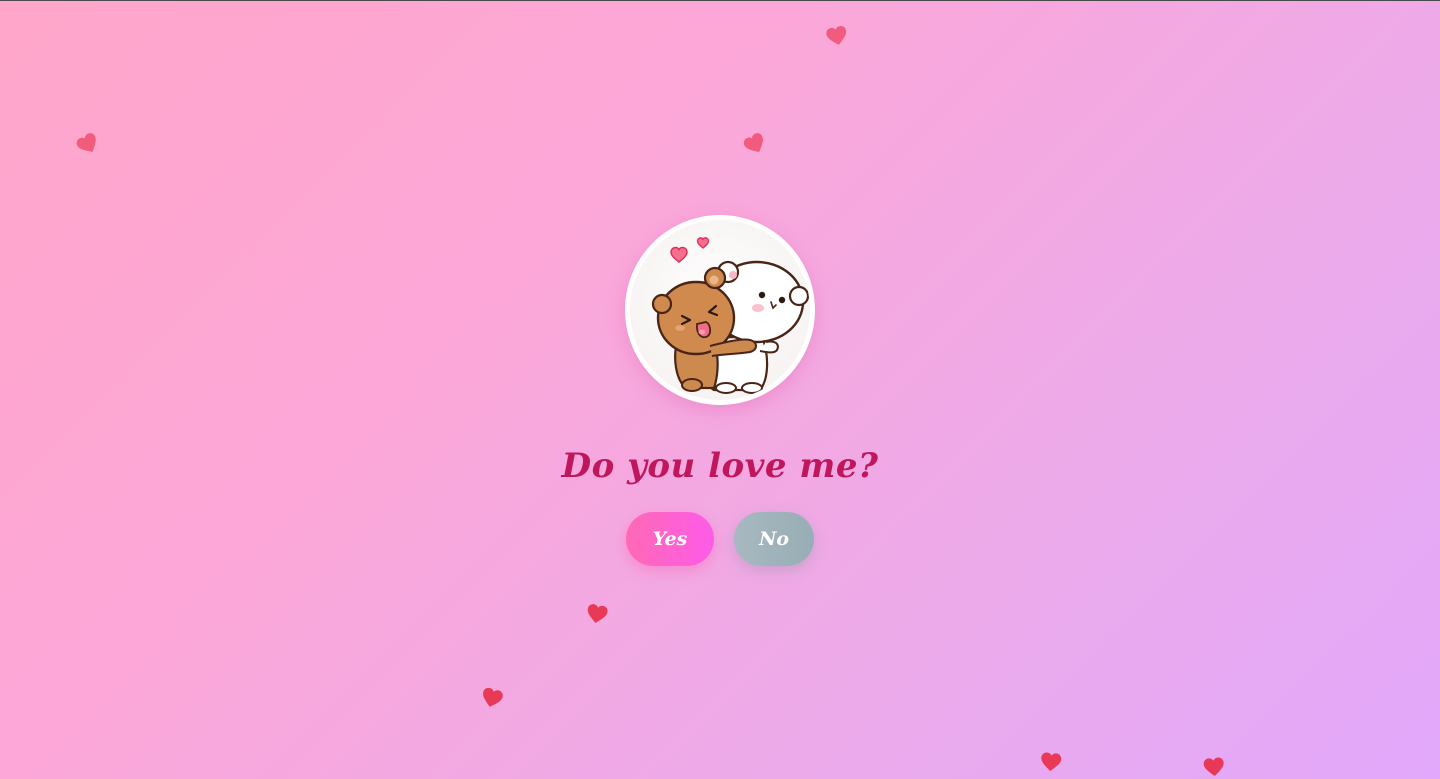 The width and height of the screenshot is (1440, 779). What do you see at coordinates (670, 539) in the screenshot?
I see `yes-button: Yes` at bounding box center [670, 539].